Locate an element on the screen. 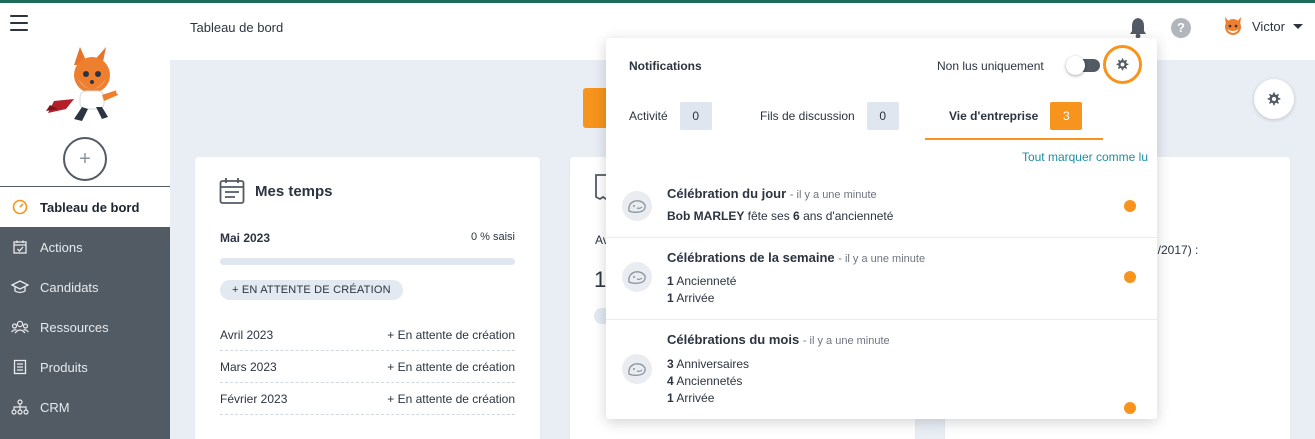 Image resolution: width=1315 pixels, height=439 pixels. user-name: Victor is located at coordinates (1268, 26).